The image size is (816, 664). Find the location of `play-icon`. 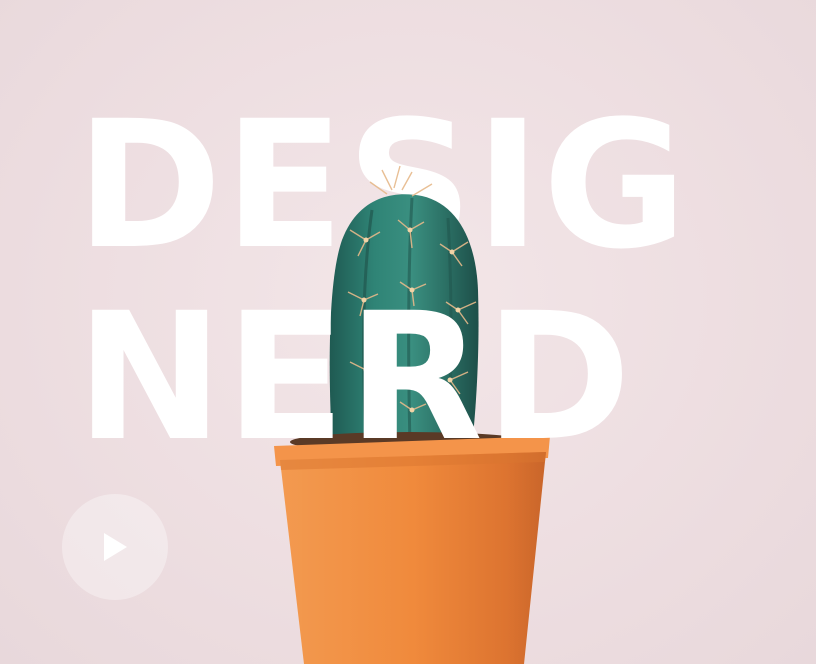

play-icon is located at coordinates (115, 547).